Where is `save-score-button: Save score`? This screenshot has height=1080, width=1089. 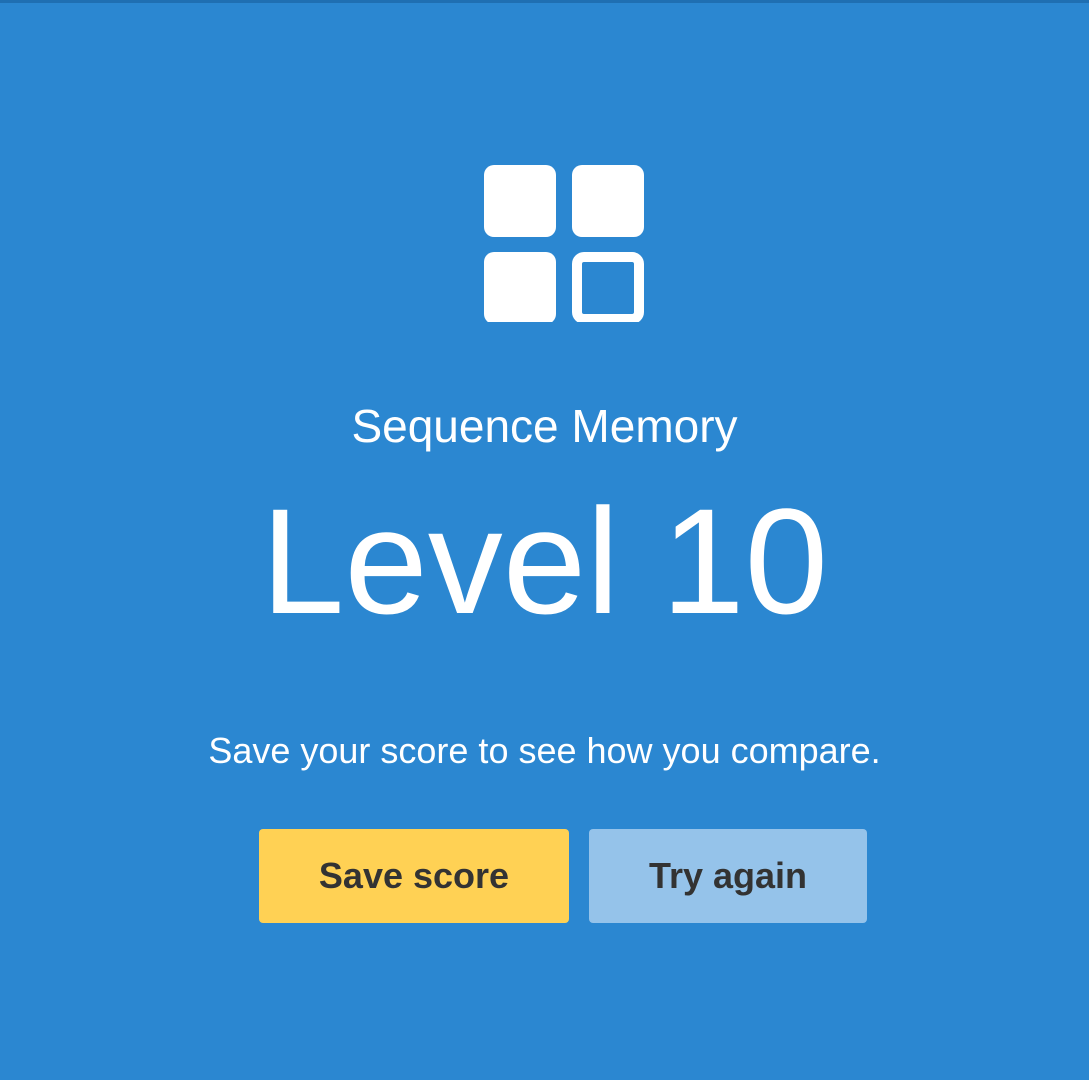 save-score-button: Save score is located at coordinates (414, 876).